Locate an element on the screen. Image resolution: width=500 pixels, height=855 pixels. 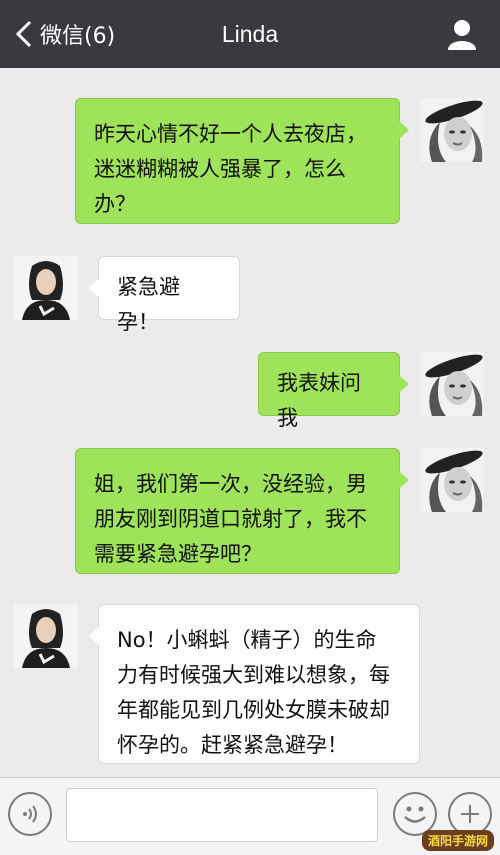
message-line: No！小蝌蚪（精子）的生命 is located at coordinates (247, 640).